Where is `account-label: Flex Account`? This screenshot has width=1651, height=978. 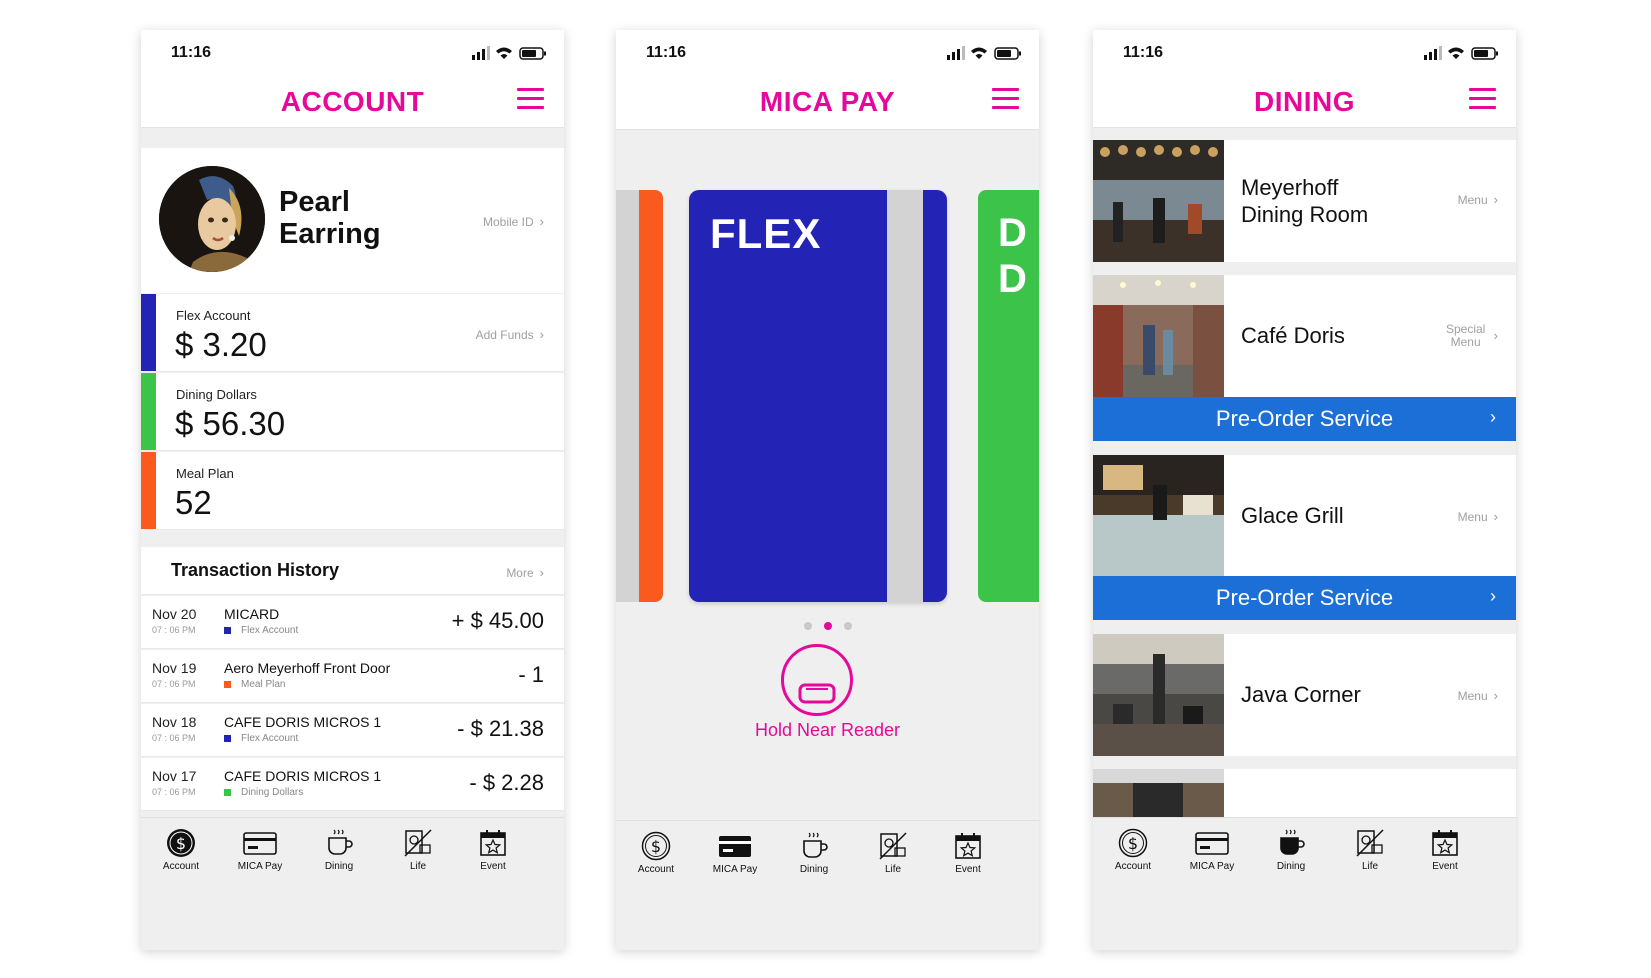 account-label: Flex Account is located at coordinates (213, 315).